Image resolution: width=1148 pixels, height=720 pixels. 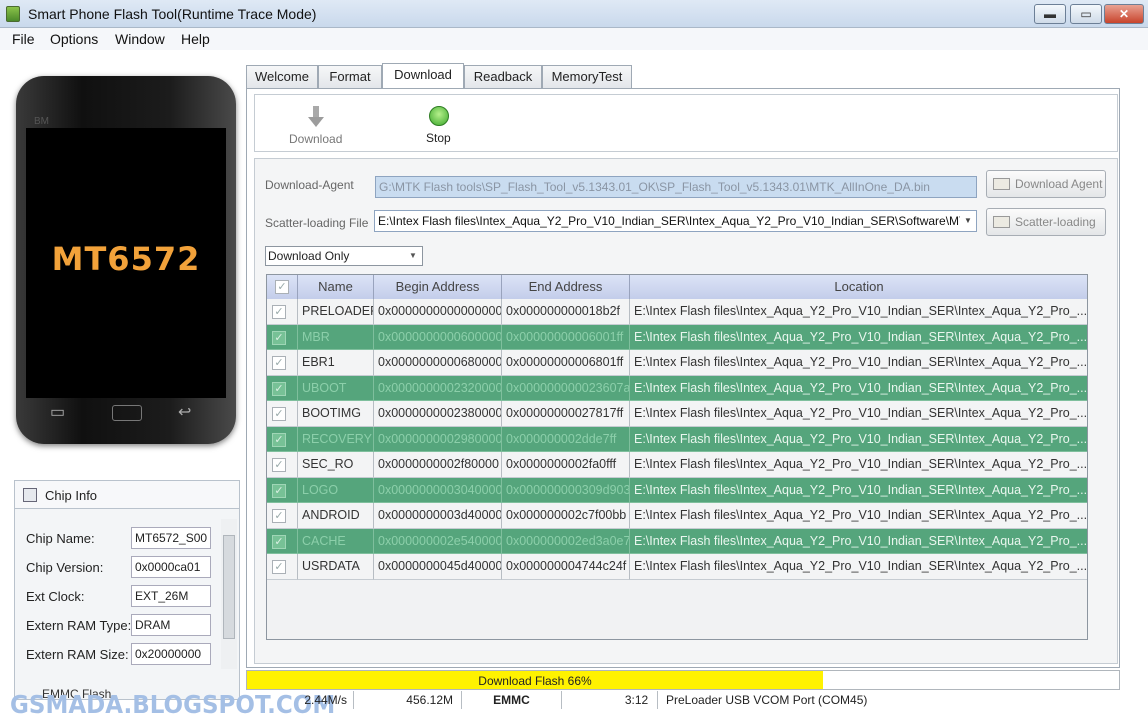 I want to click on back-key-icon: ↩, so click(x=185, y=412).